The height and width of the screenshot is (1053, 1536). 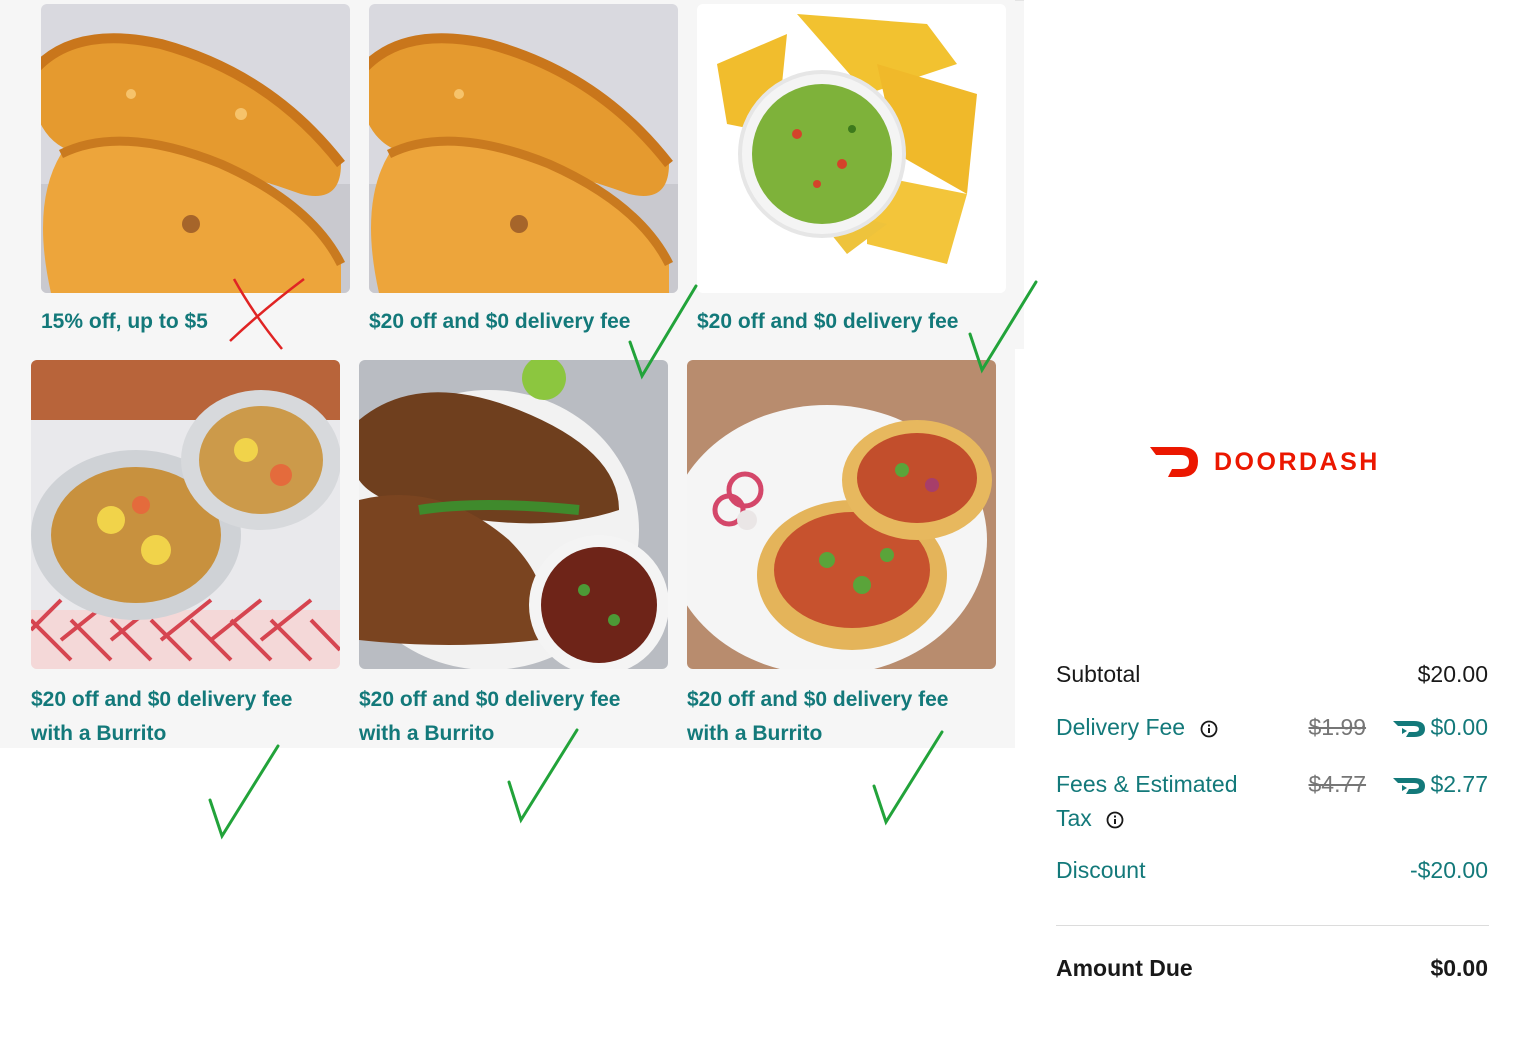 What do you see at coordinates (851, 148) in the screenshot?
I see `guacamole-chips-image` at bounding box center [851, 148].